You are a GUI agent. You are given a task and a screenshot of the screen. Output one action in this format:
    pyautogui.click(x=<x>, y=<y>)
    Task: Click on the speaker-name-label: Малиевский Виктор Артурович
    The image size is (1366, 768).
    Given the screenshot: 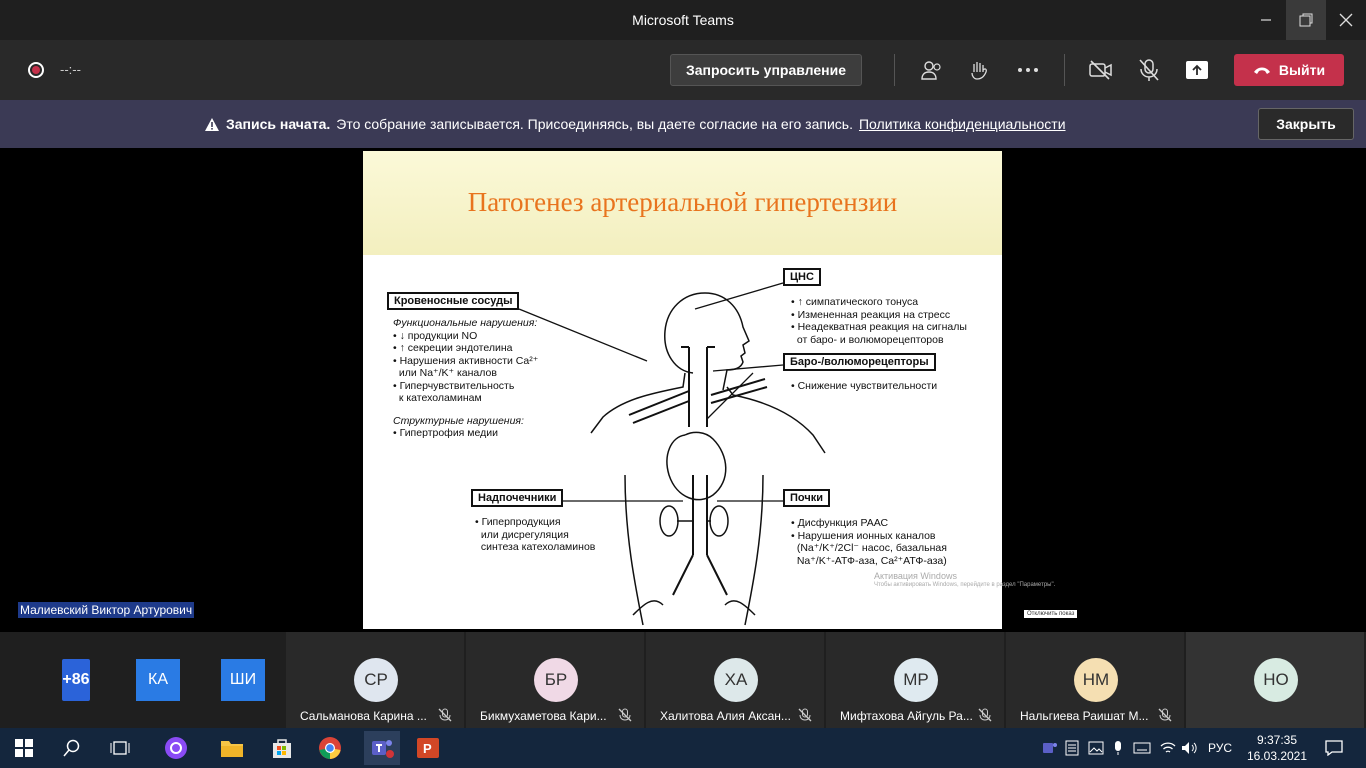 What is the action you would take?
    pyautogui.click(x=106, y=610)
    